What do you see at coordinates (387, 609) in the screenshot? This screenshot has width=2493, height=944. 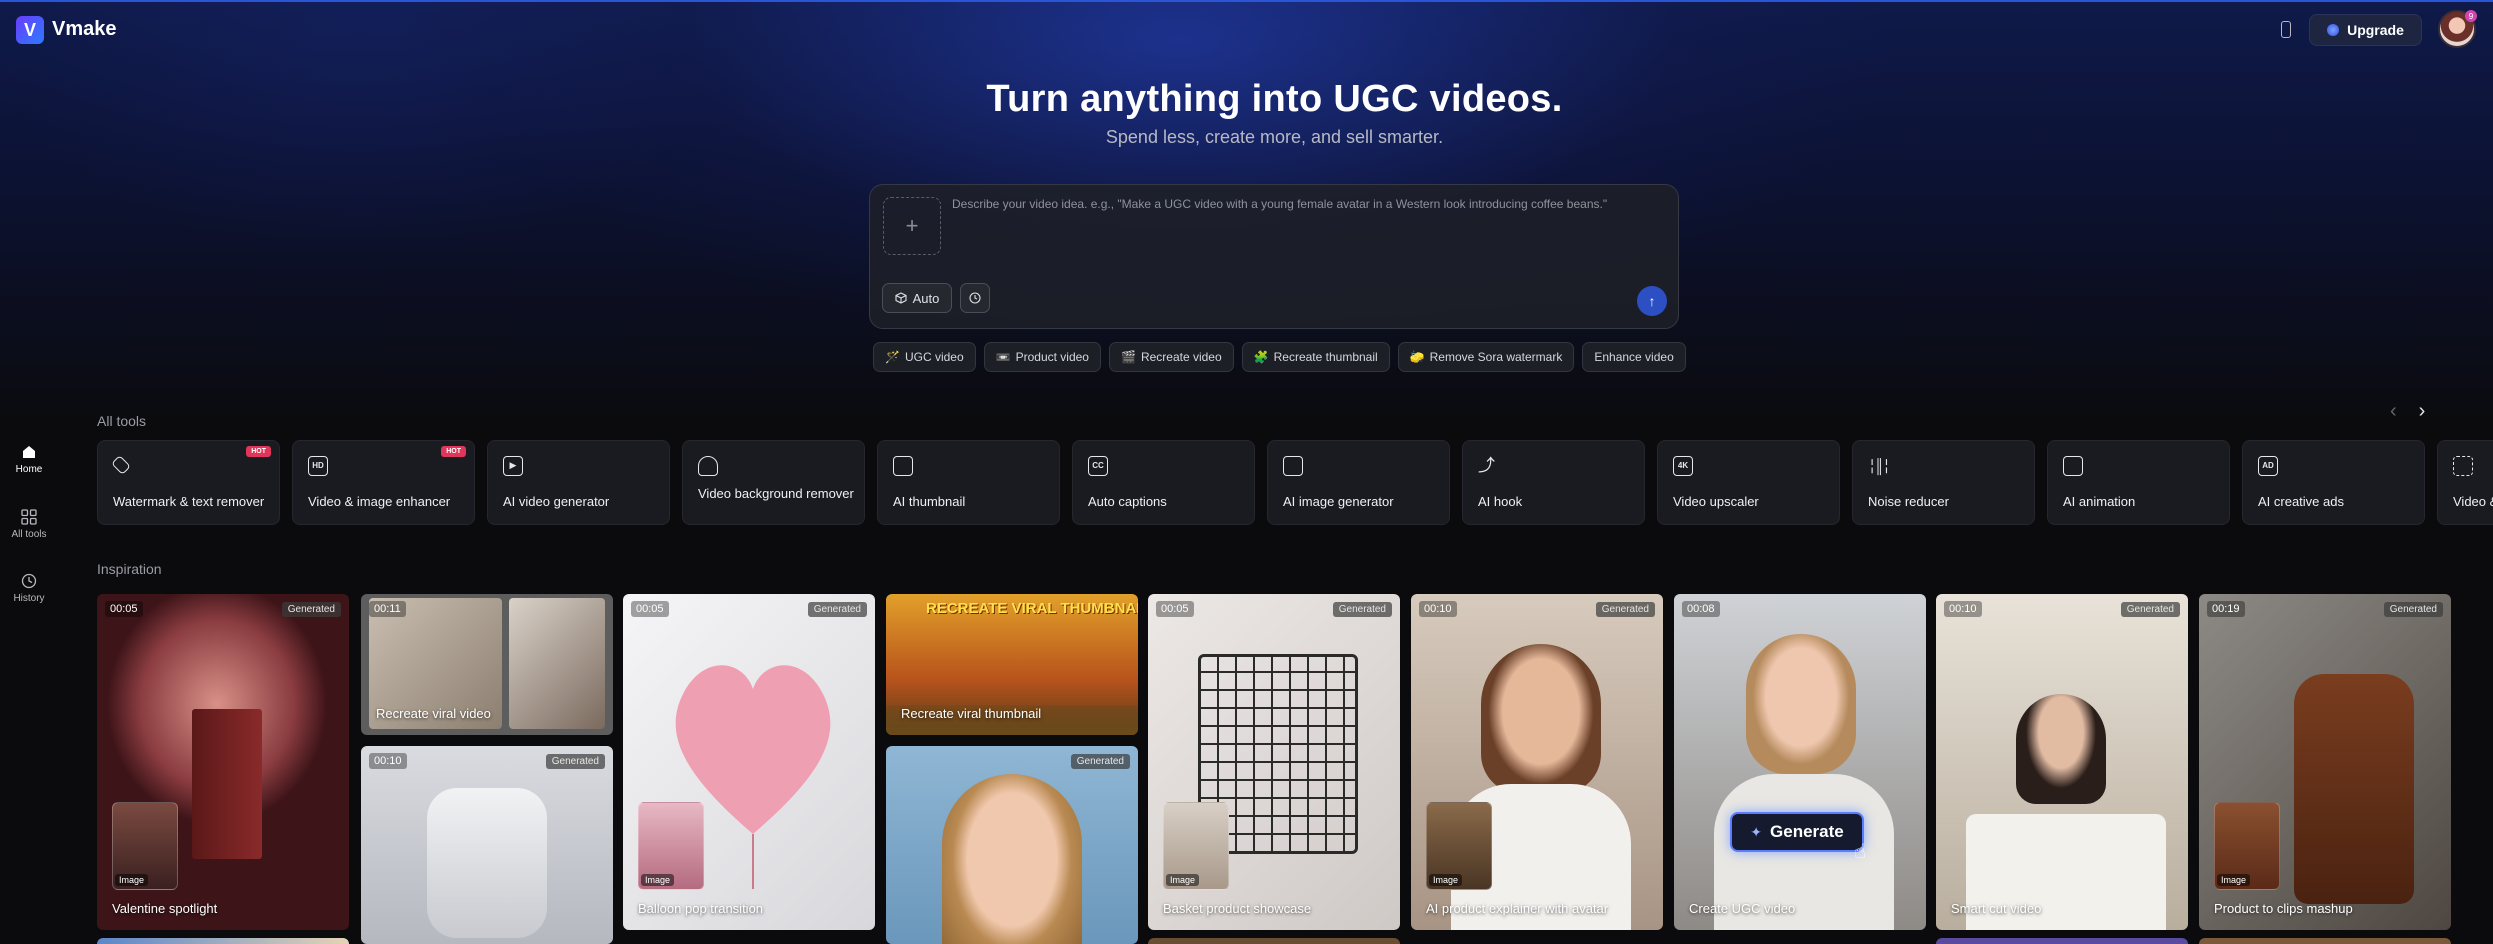 I see `duration: 00:11` at bounding box center [387, 609].